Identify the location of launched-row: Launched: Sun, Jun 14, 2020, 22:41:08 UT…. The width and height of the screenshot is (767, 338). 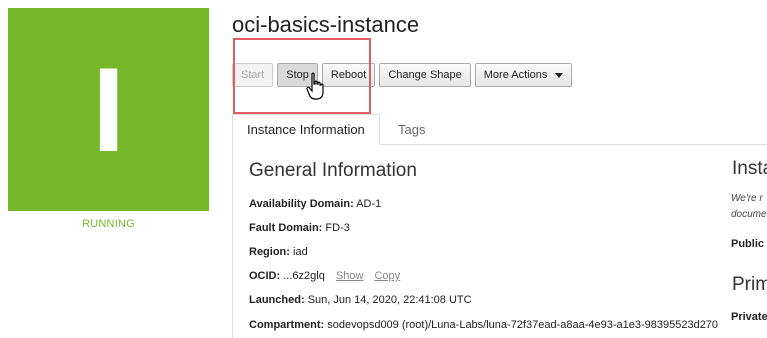
(360, 300).